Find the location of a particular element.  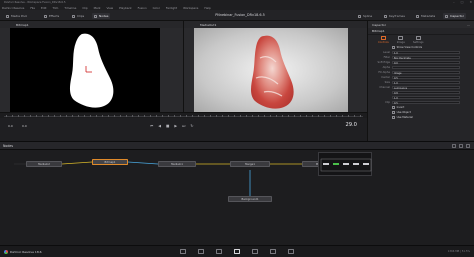

loop-icon: ↻ is located at coordinates (191, 126).